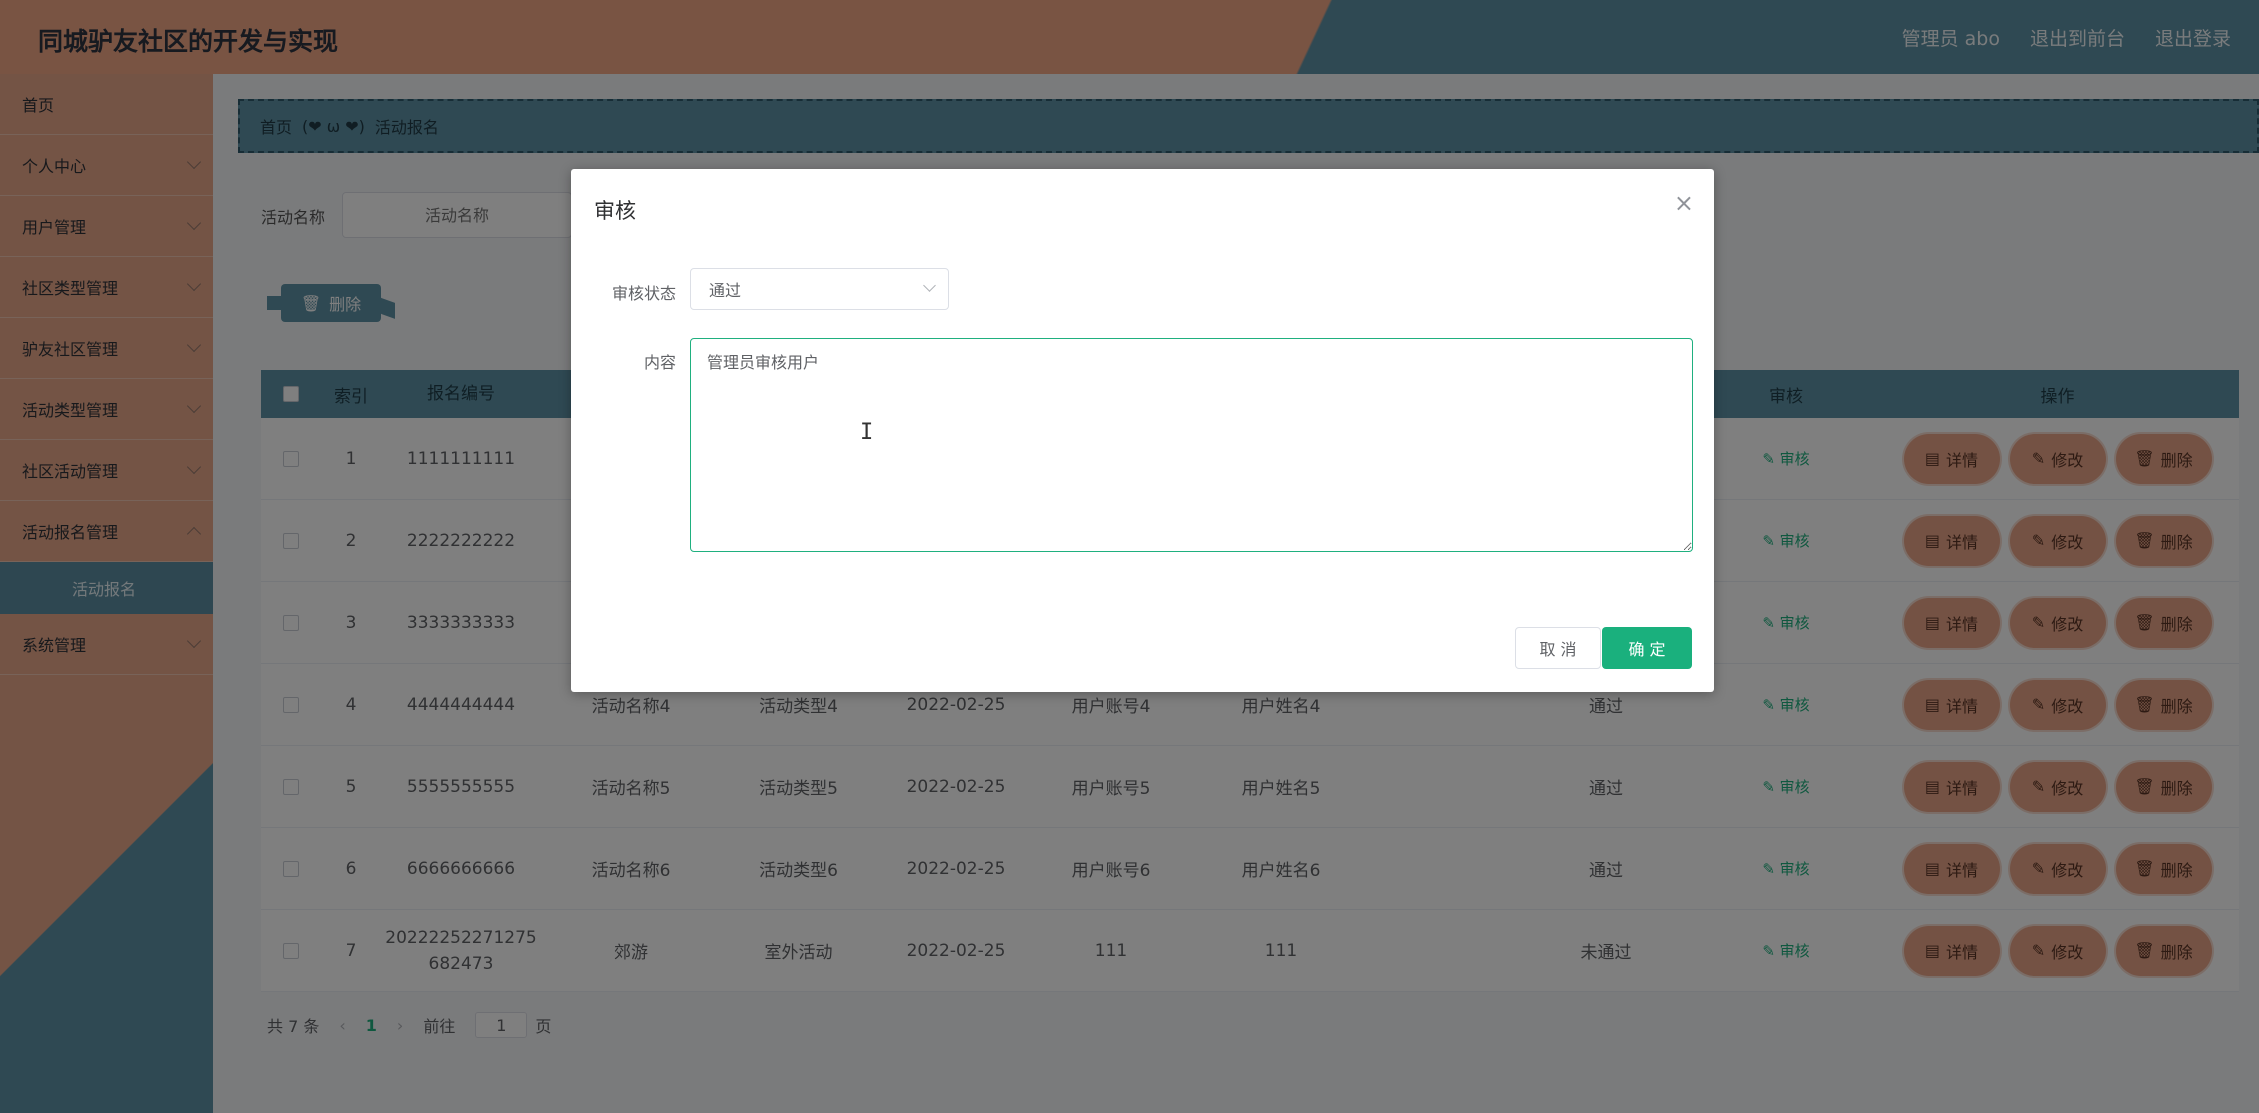  I want to click on confirm-button: 确 定, so click(1647, 648).